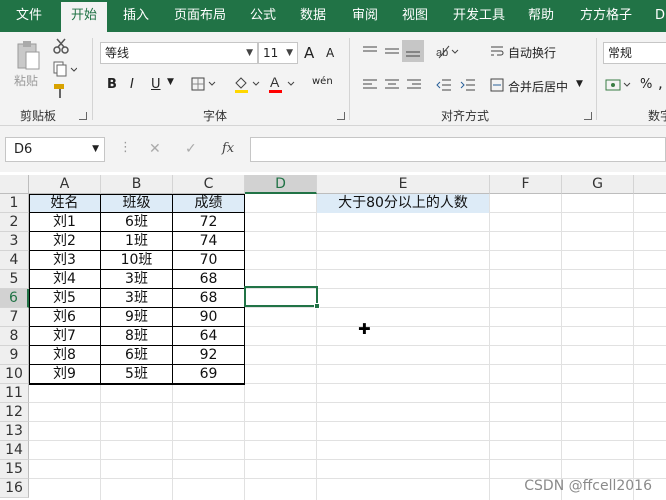  I want to click on column-header-d: D, so click(281, 184).